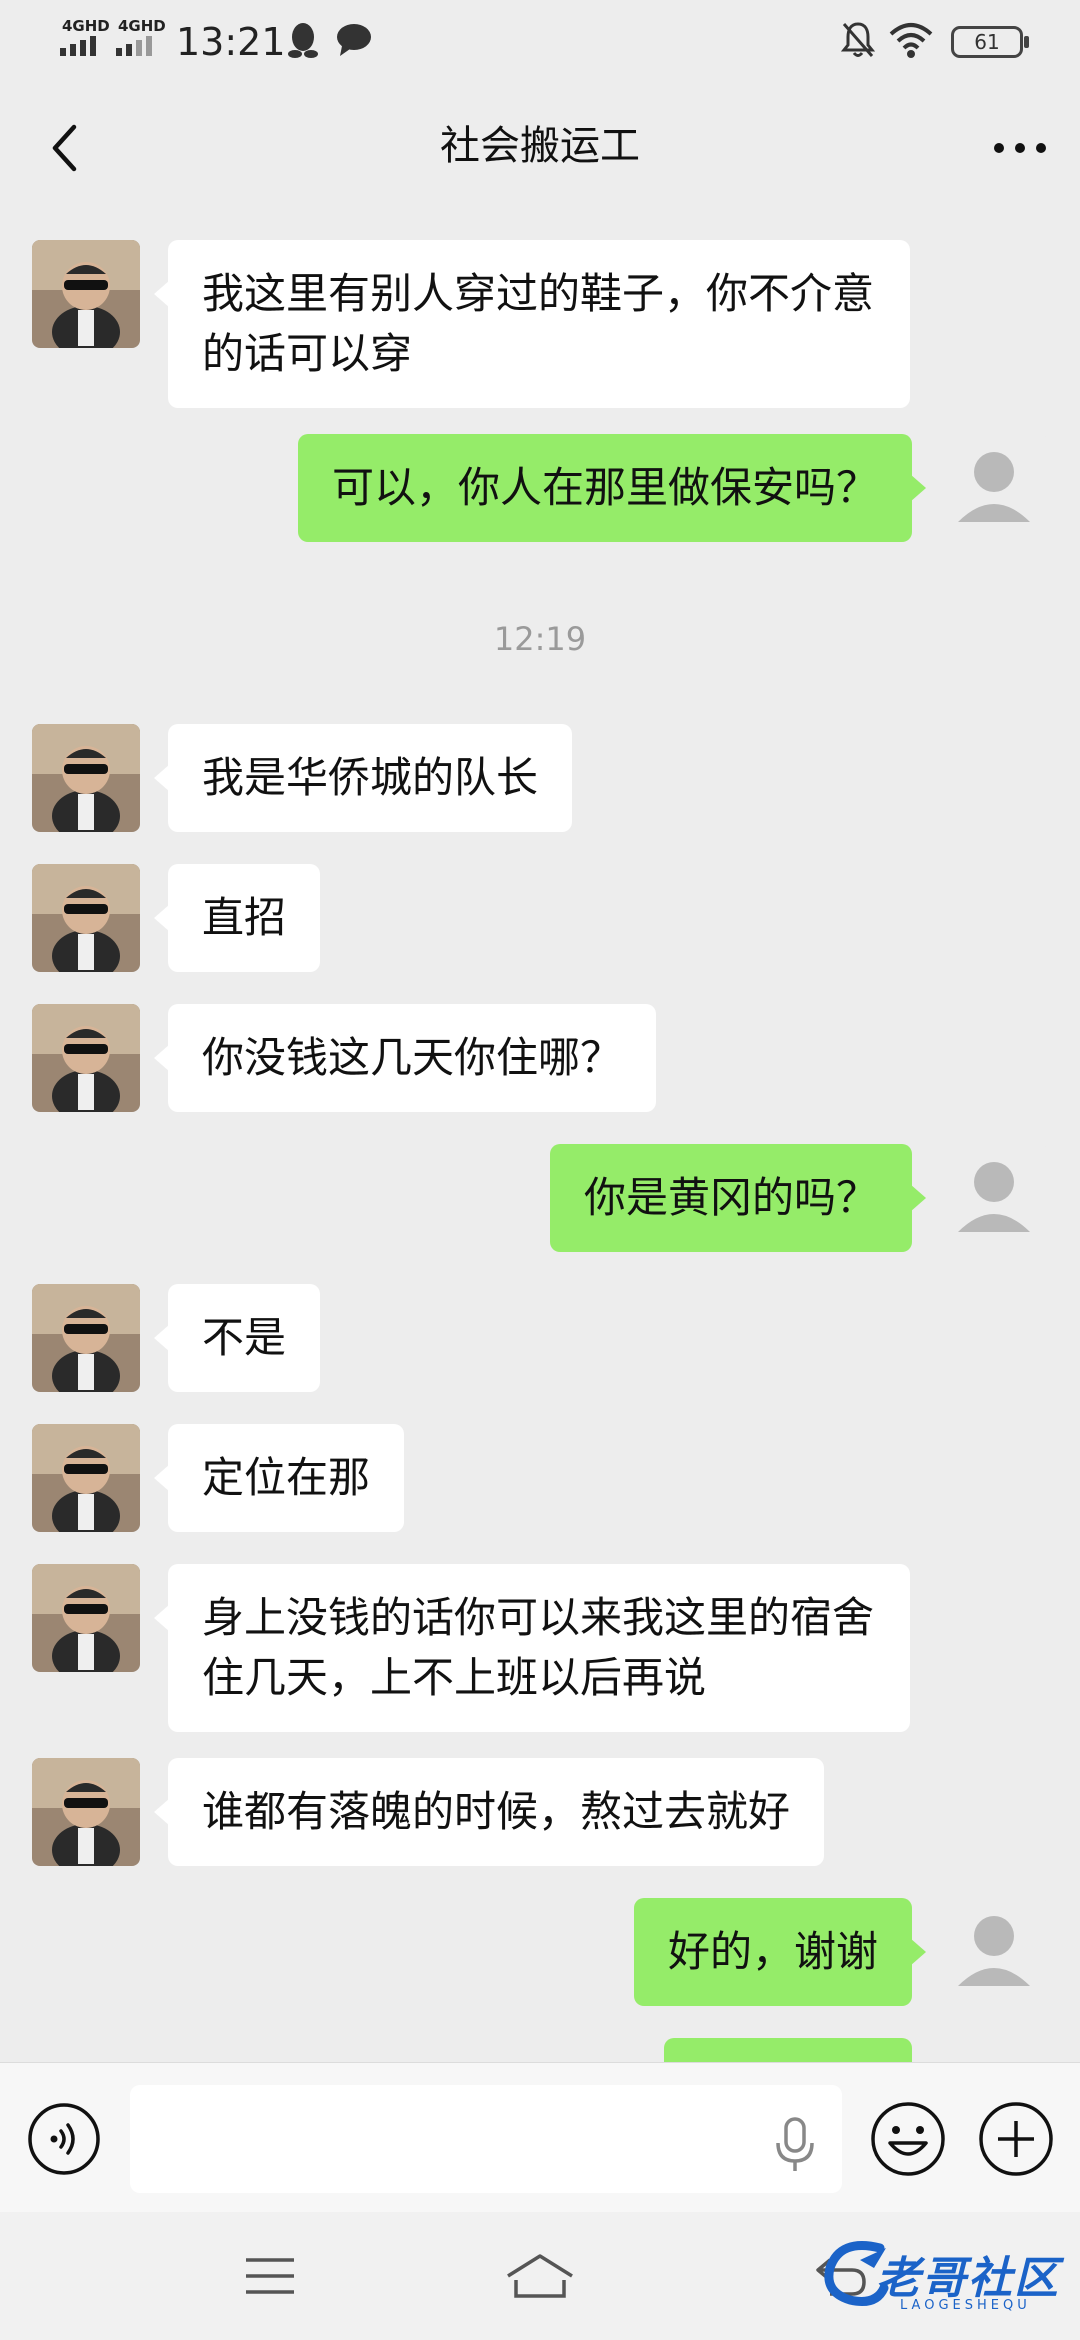 This screenshot has height=2340, width=1080. I want to click on more-options-button, so click(1020, 148).